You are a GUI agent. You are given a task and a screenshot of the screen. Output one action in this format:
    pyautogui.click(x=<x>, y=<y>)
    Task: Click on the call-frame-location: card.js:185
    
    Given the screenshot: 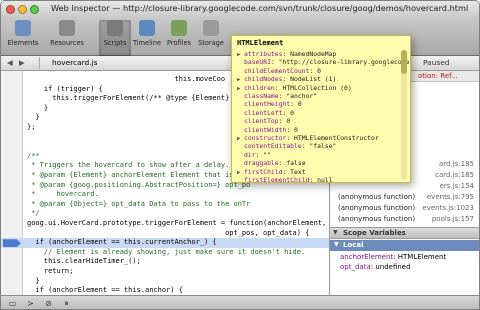 What is the action you would take?
    pyautogui.click(x=454, y=175)
    